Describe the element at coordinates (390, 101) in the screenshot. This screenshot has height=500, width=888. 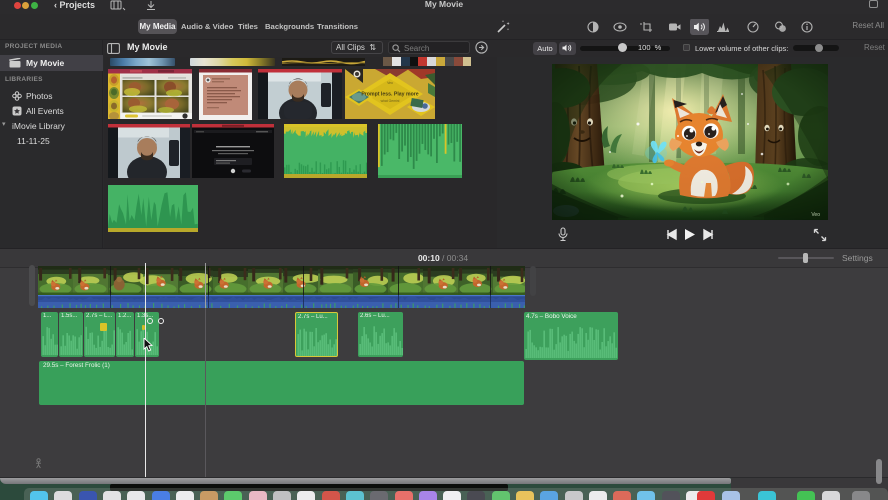
I see `svg-text: what Gemini` at that location.